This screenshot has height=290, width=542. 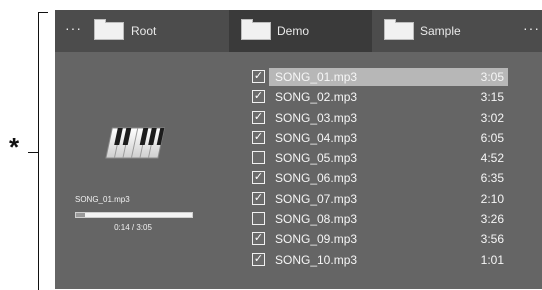 What do you see at coordinates (102, 199) in the screenshot?
I see `now-playing-title: SONG_01.mp3` at bounding box center [102, 199].